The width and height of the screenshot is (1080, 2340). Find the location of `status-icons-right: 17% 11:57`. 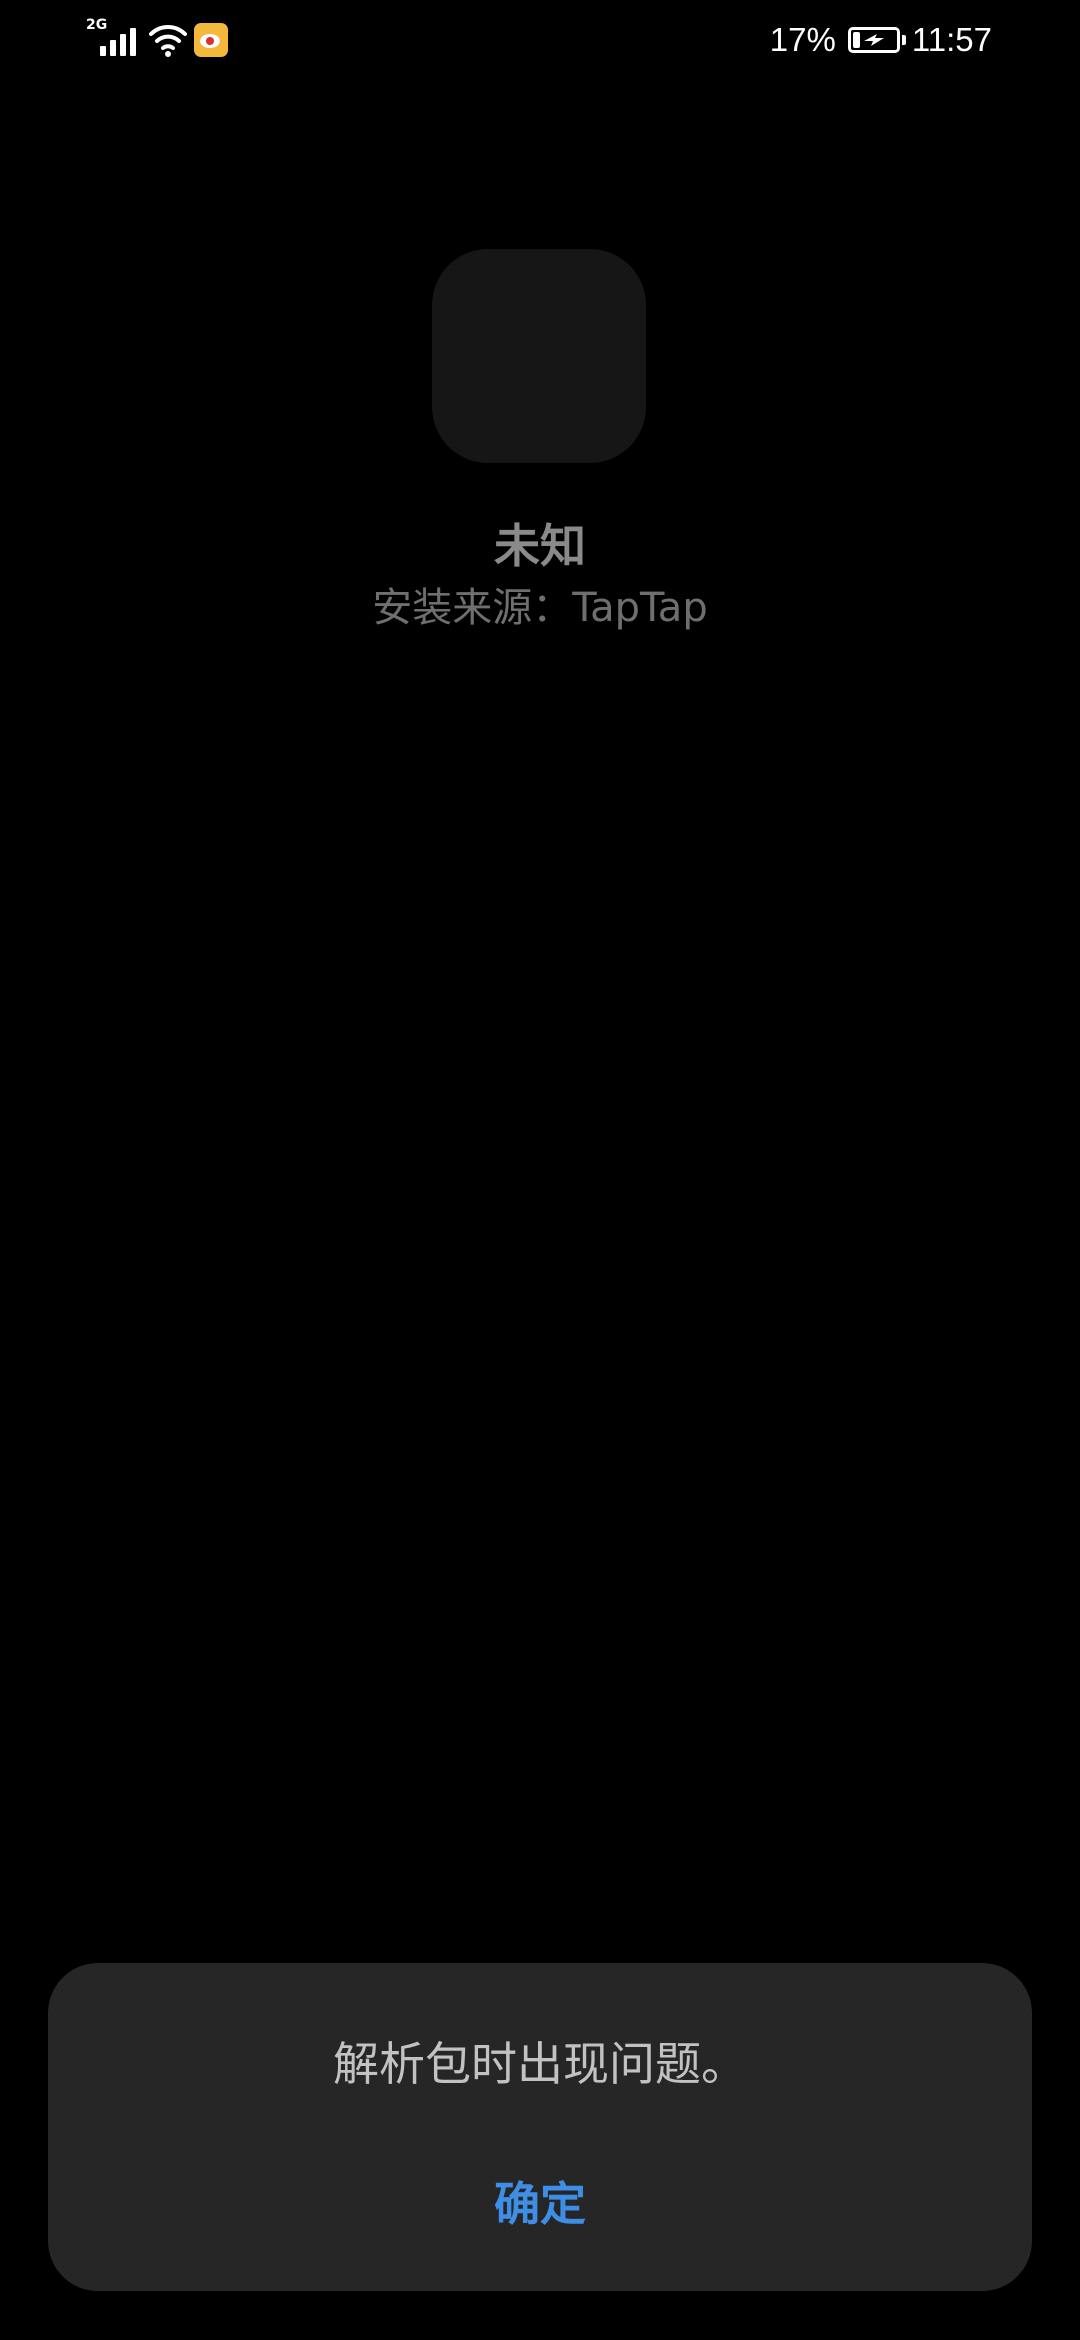

status-icons-right: 17% 11:57 is located at coordinates (881, 40).